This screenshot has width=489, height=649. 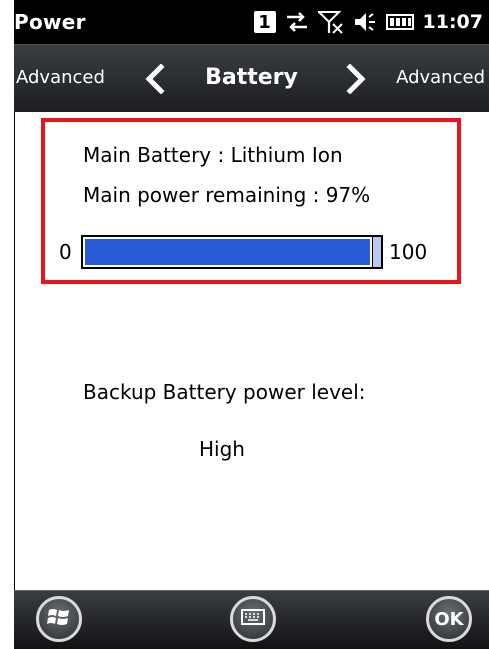 I want to click on tab-navigation-bar: Advanced Battery Advanced, so click(x=251, y=78).